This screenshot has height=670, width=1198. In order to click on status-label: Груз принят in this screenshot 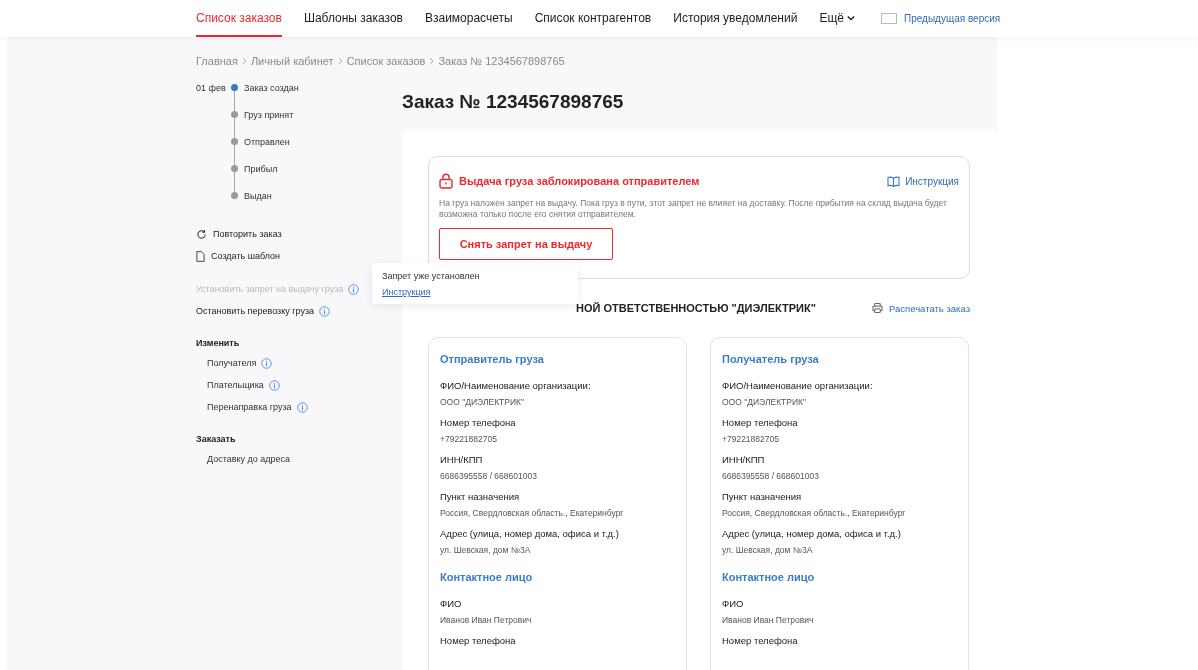, I will do `click(269, 115)`.